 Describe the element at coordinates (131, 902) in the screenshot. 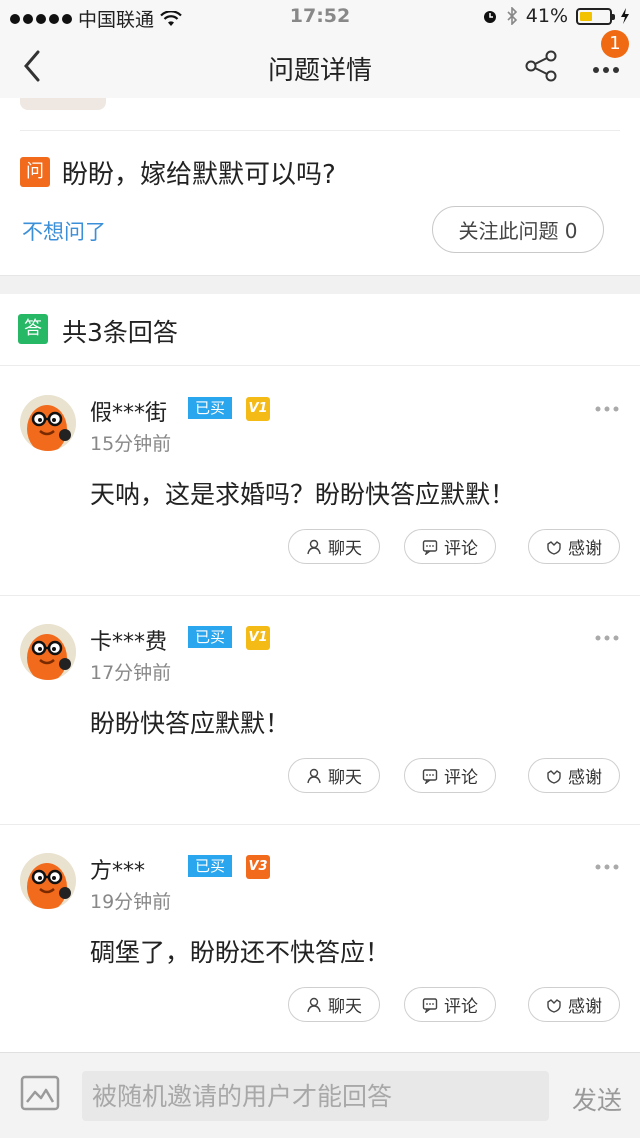

I see `answer-time: 19分钟前` at that location.